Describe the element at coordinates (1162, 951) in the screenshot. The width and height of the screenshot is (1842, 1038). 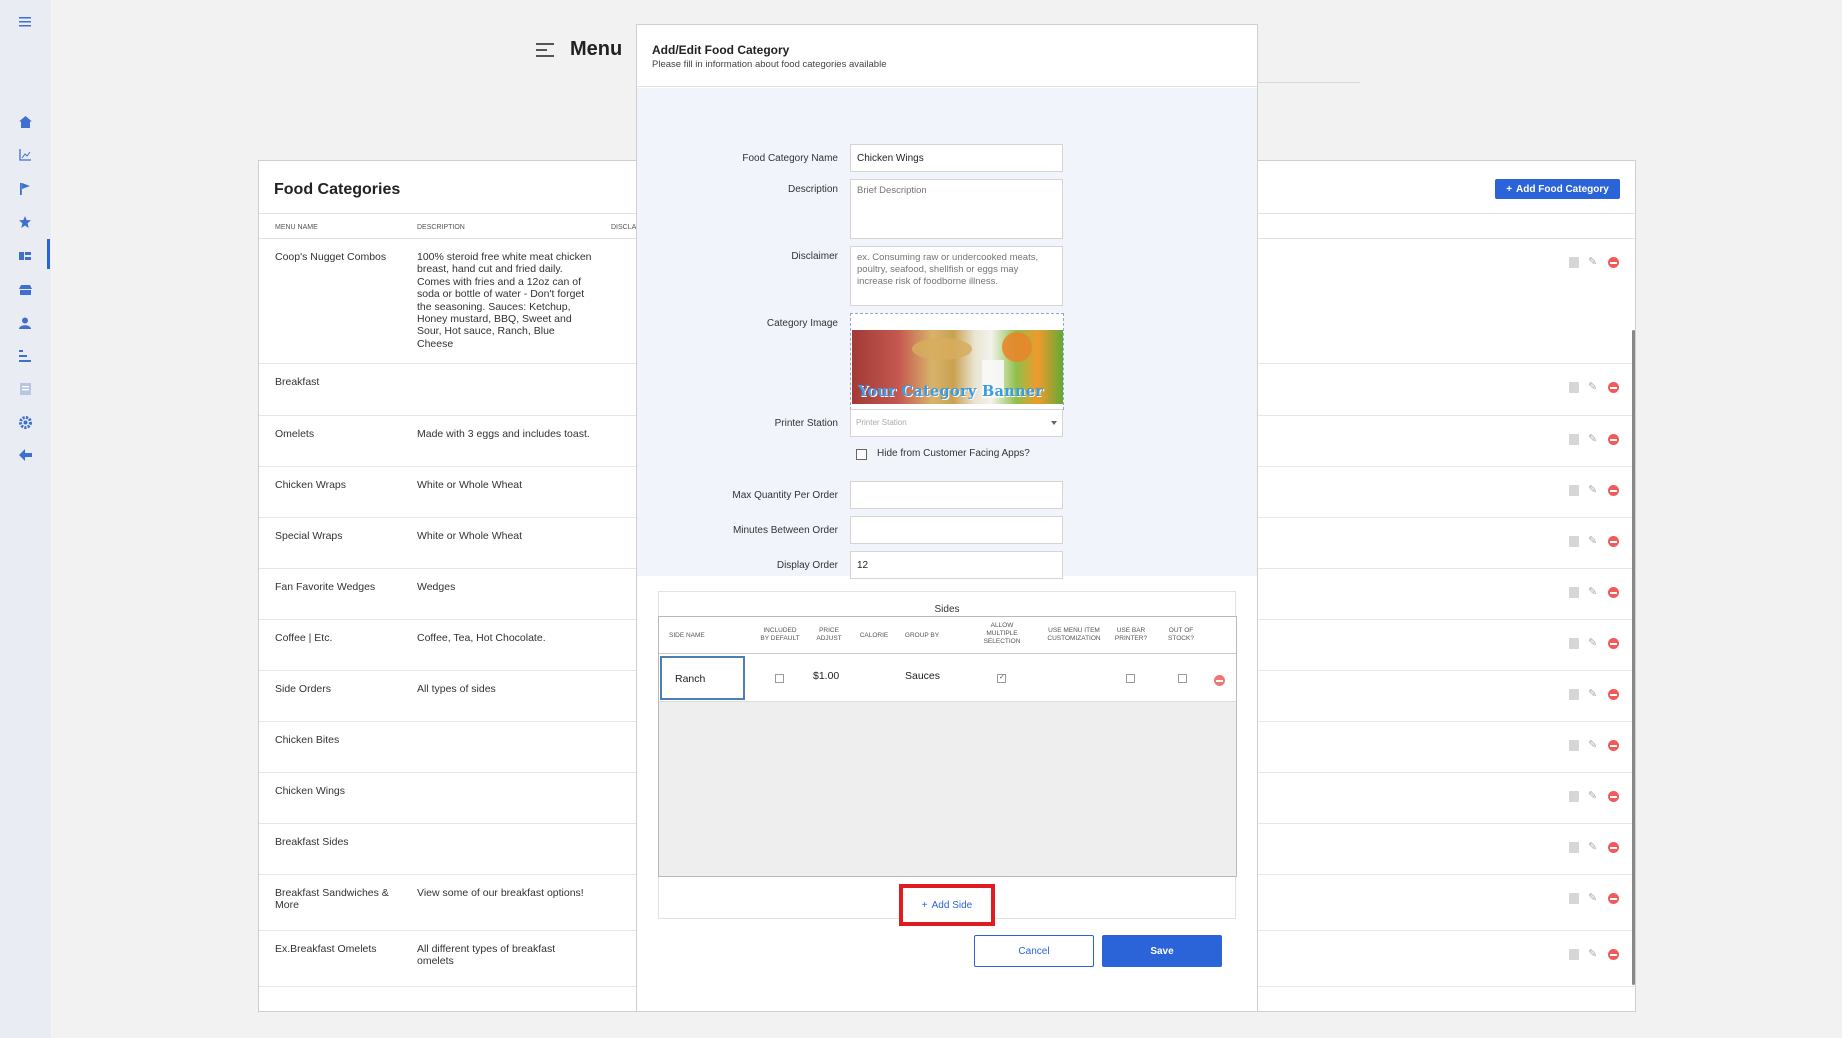
I see `save-button: Save` at that location.